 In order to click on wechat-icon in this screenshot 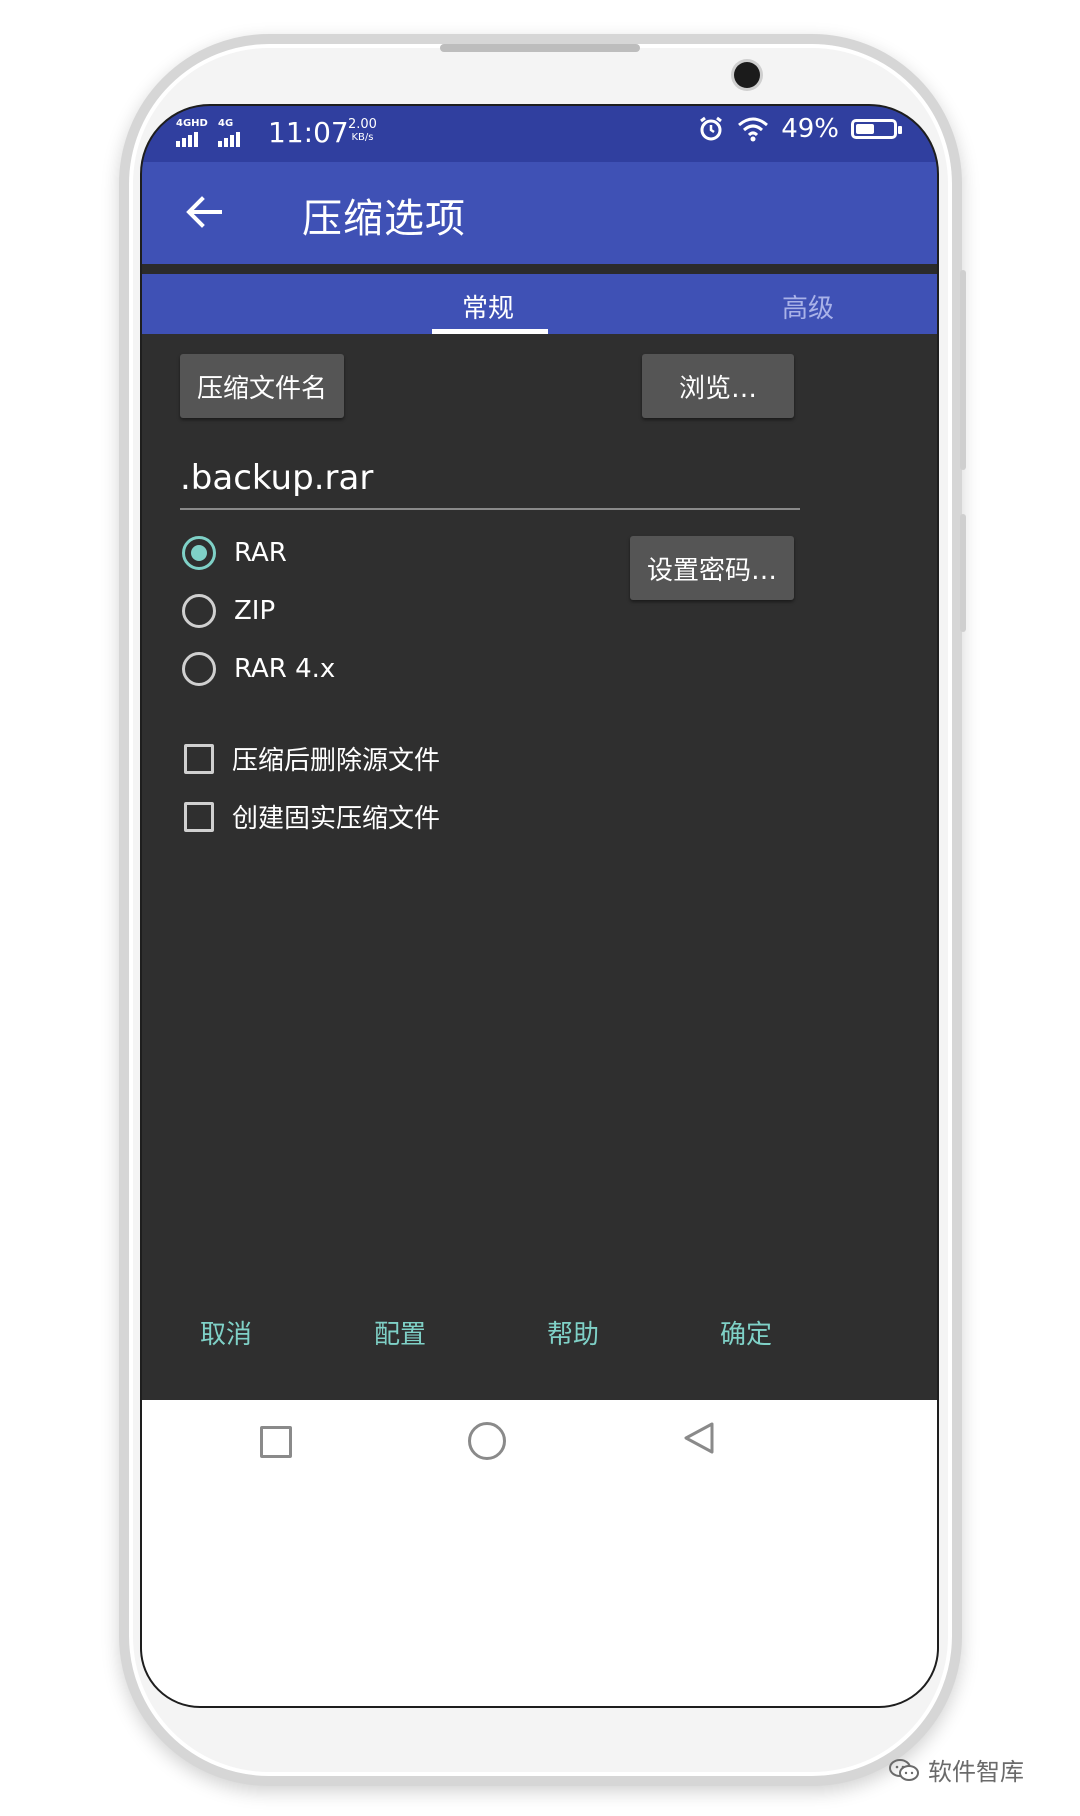, I will do `click(904, 1769)`.